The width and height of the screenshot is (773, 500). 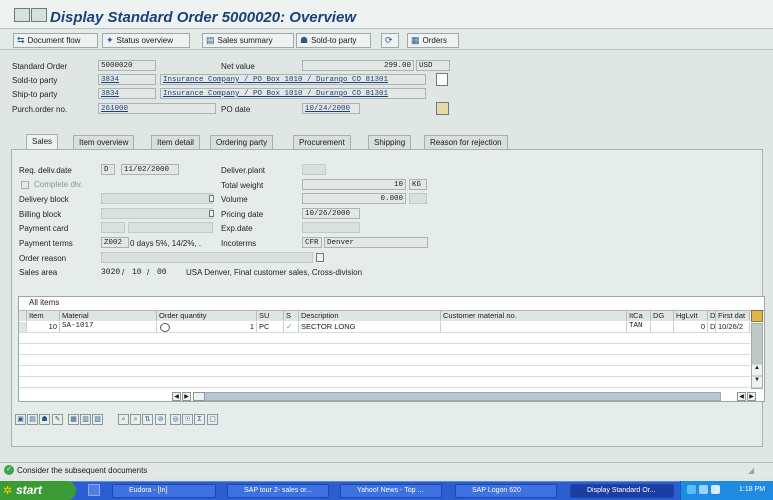 I want to click on horizontal-scrollbar, so click(x=457, y=396).